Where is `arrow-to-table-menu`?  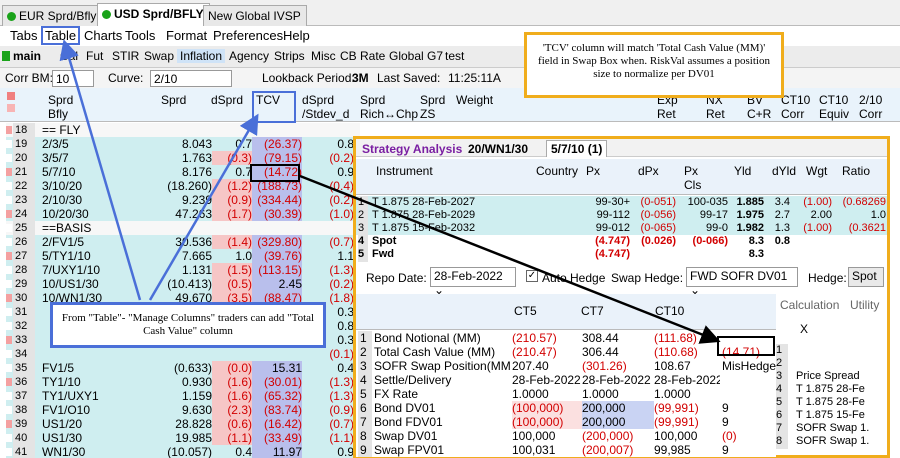 arrow-to-table-menu is located at coordinates (100, 170).